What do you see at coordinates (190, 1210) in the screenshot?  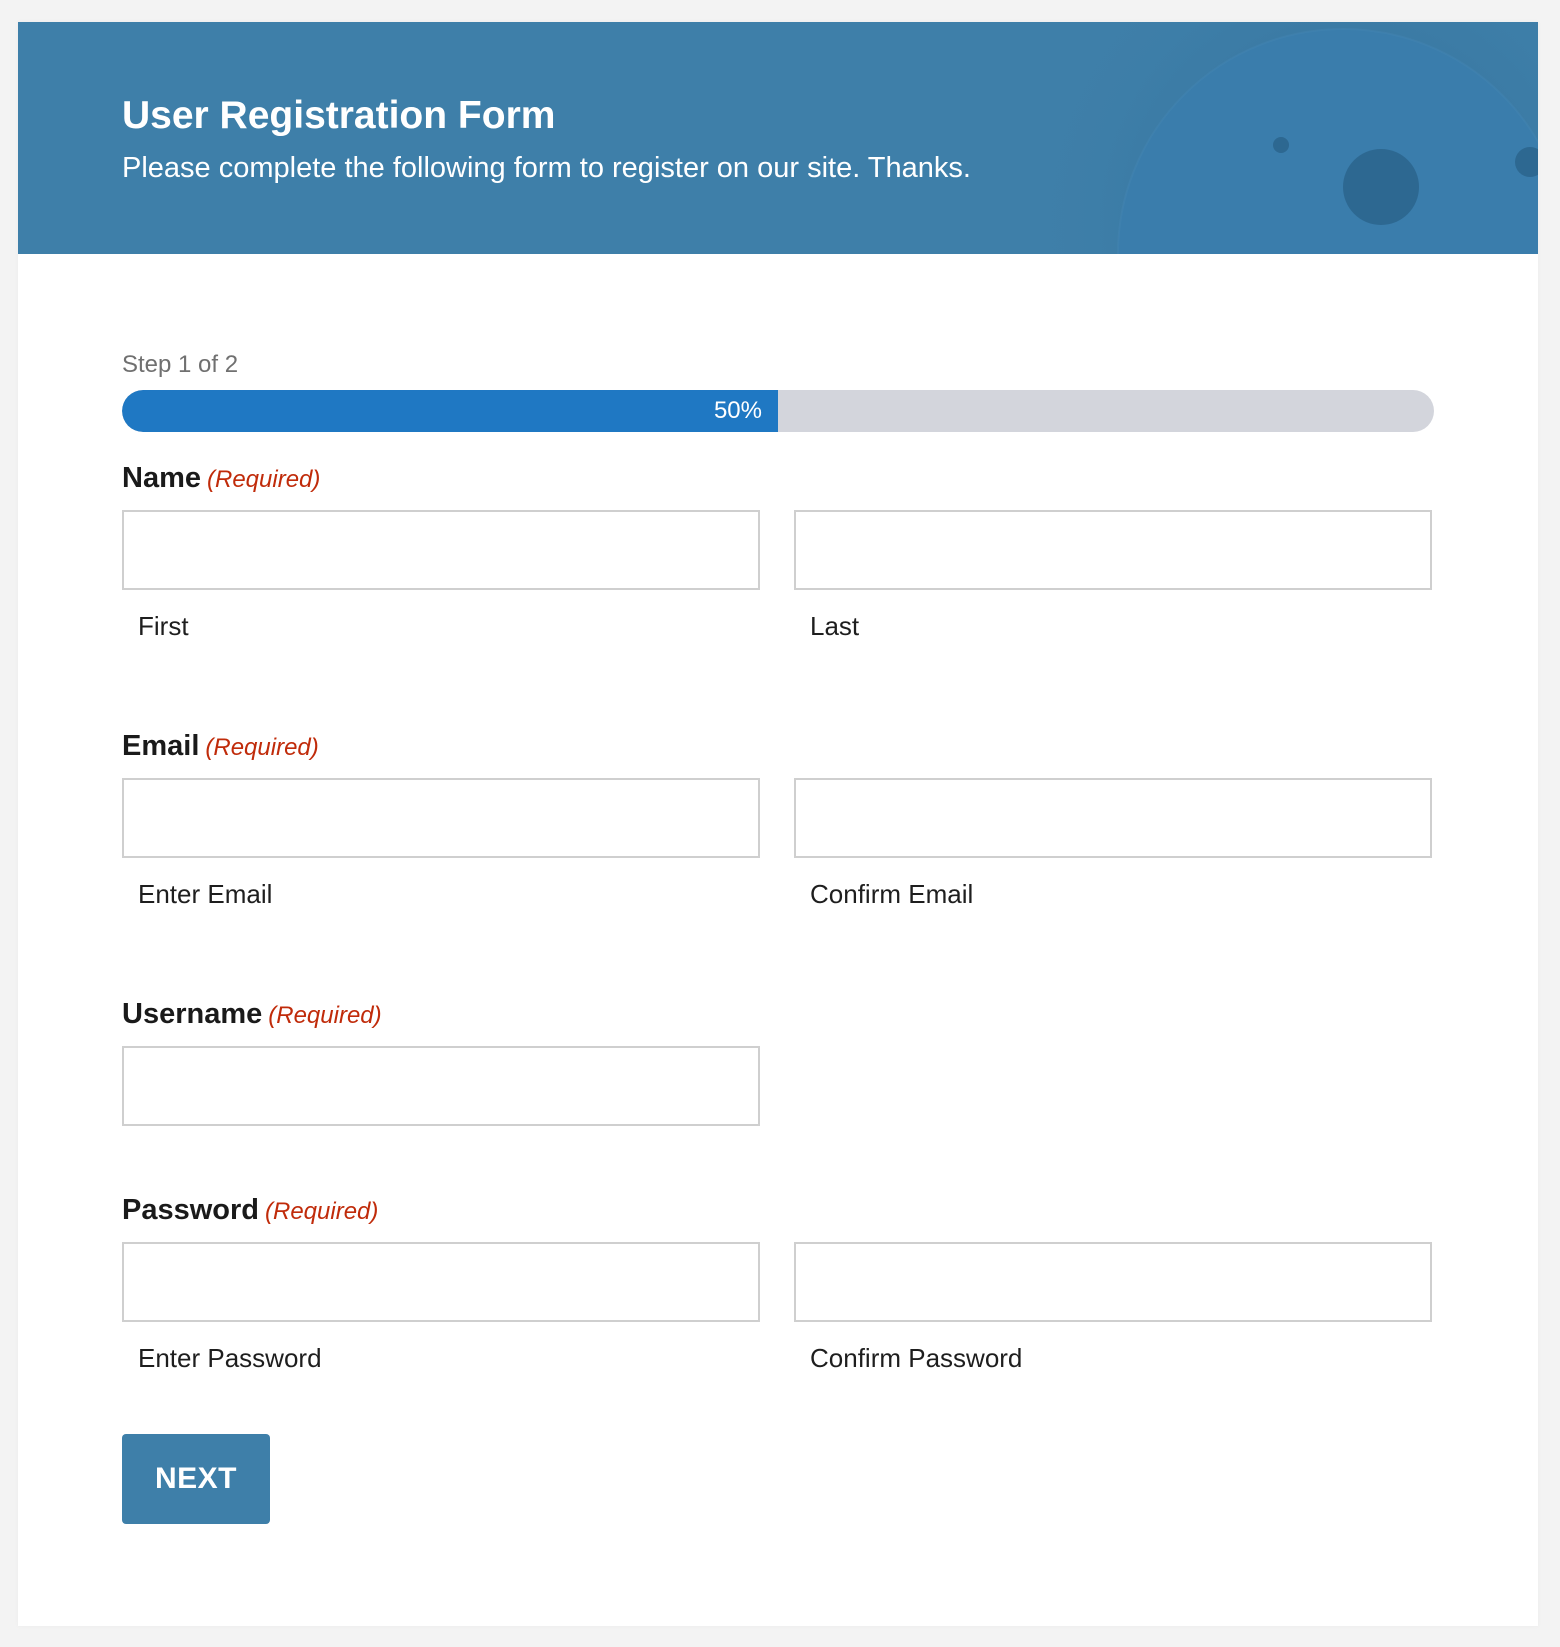 I see `password-label-text: Password` at bounding box center [190, 1210].